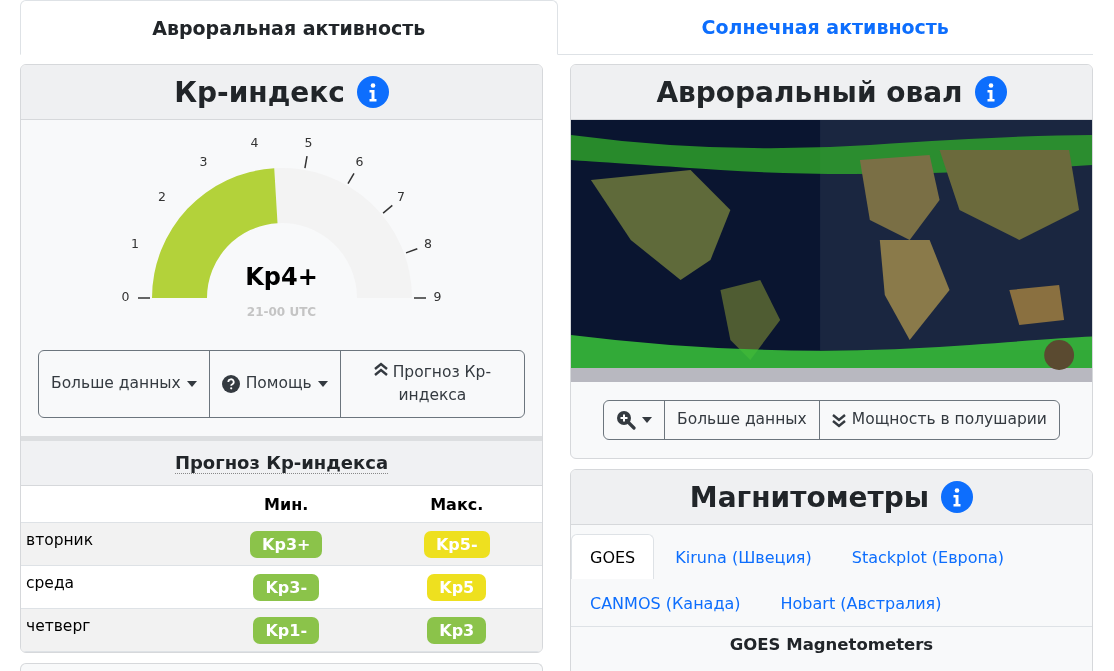 This screenshot has height=671, width=1114. Describe the element at coordinates (457, 587) in the screenshot. I see `kp-badge: Kp5` at that location.